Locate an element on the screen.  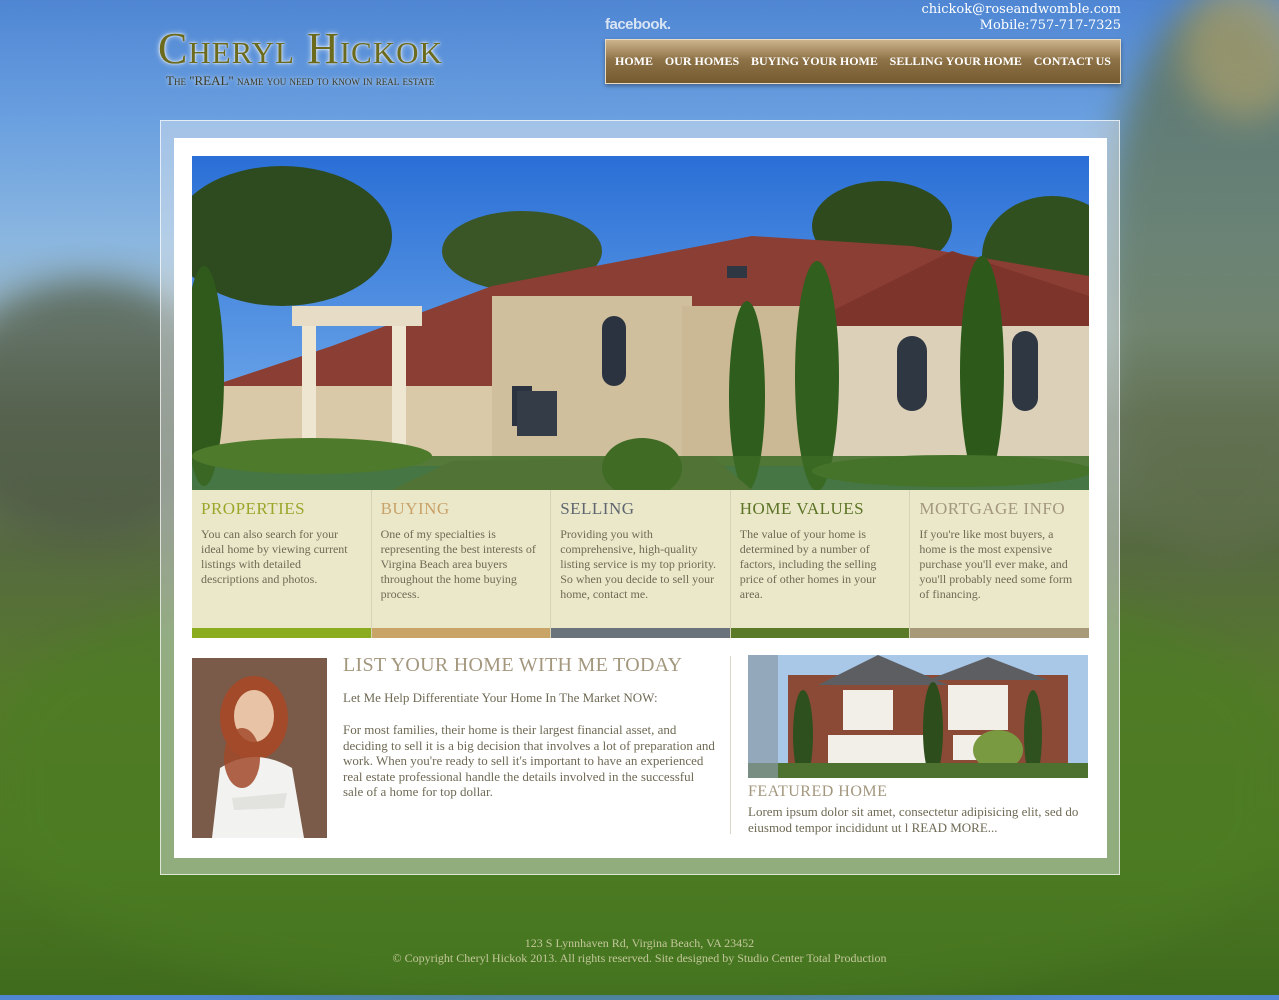
feature-title: BUYING is located at coordinates (461, 504).